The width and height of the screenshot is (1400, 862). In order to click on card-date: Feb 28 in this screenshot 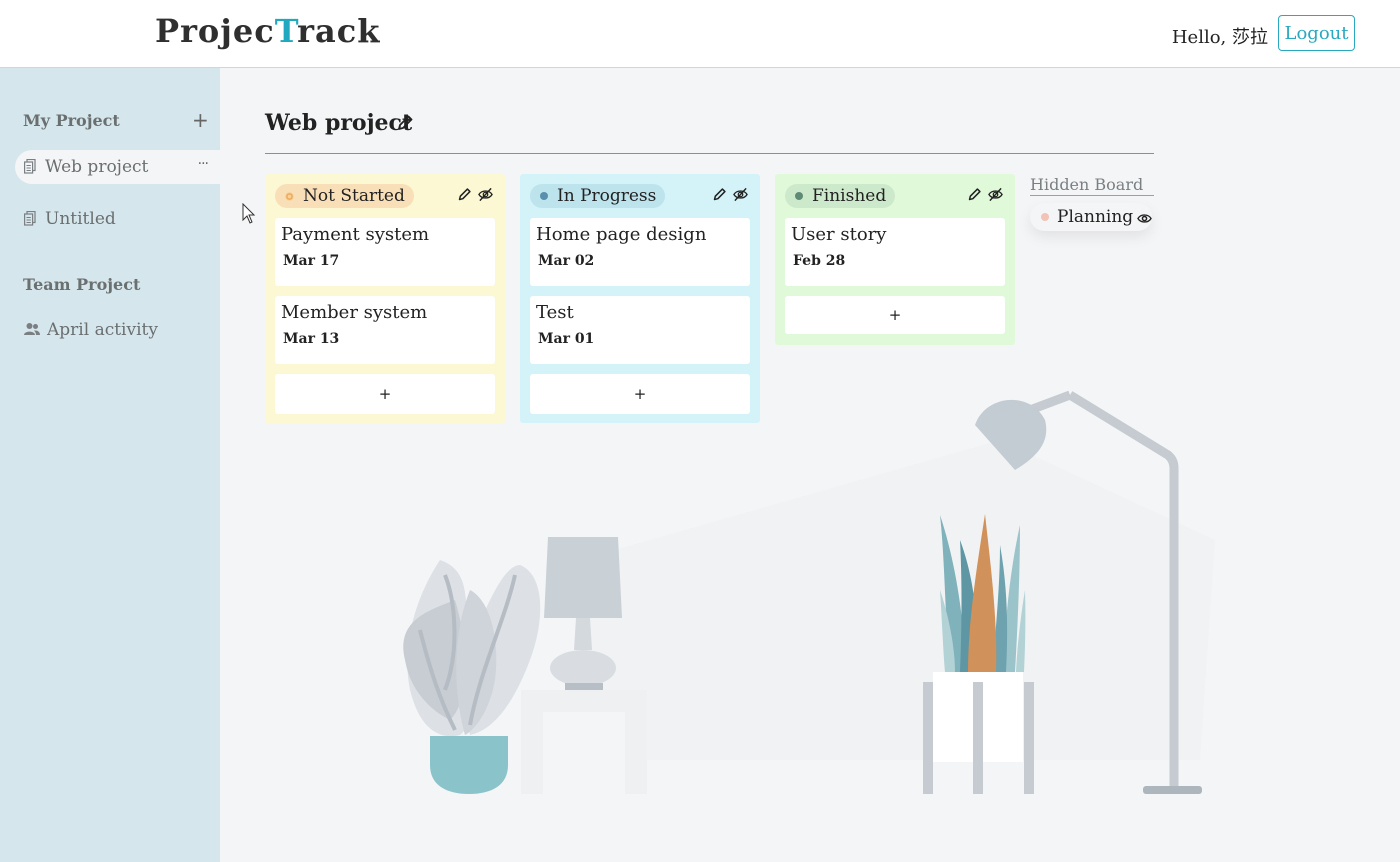, I will do `click(819, 261)`.